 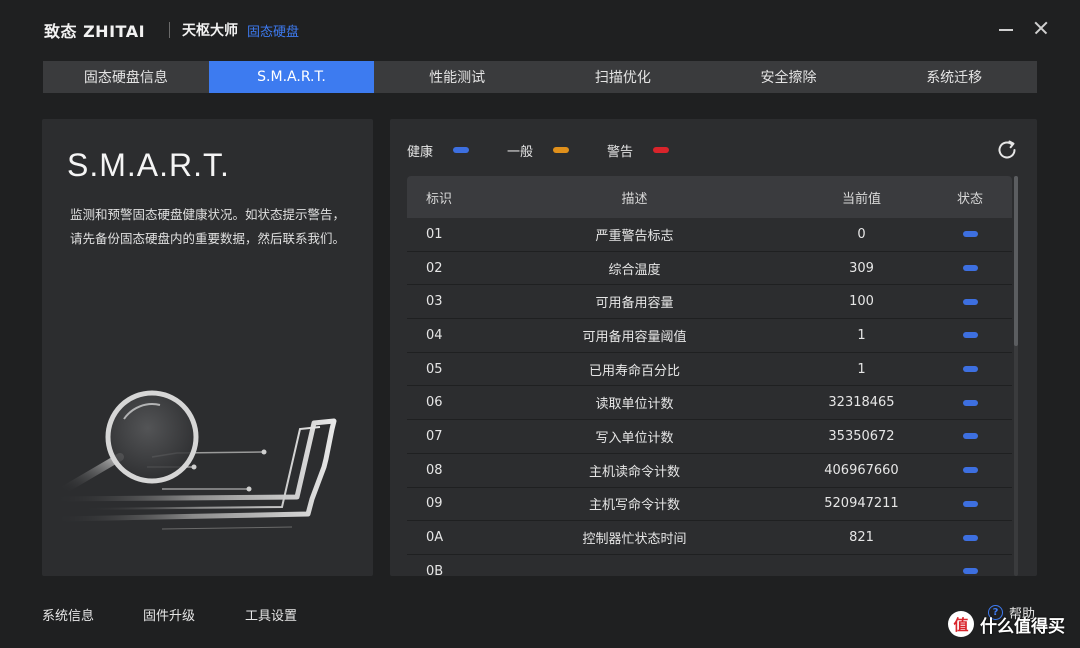 What do you see at coordinates (68, 614) in the screenshot?
I see `system-info-link: 系统信息` at bounding box center [68, 614].